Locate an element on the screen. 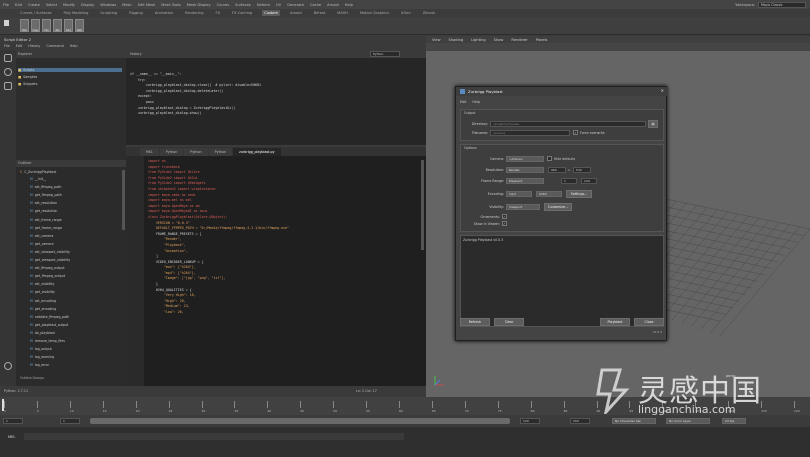 This screenshot has width=810, height=457. character-set-dropdown: No Character Set is located at coordinates (634, 421).